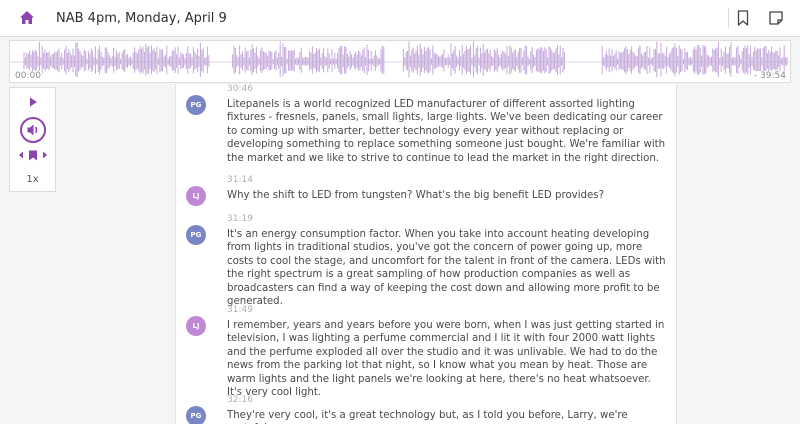 The image size is (800, 424). What do you see at coordinates (405, 59) in the screenshot?
I see `waveform-bars` at bounding box center [405, 59].